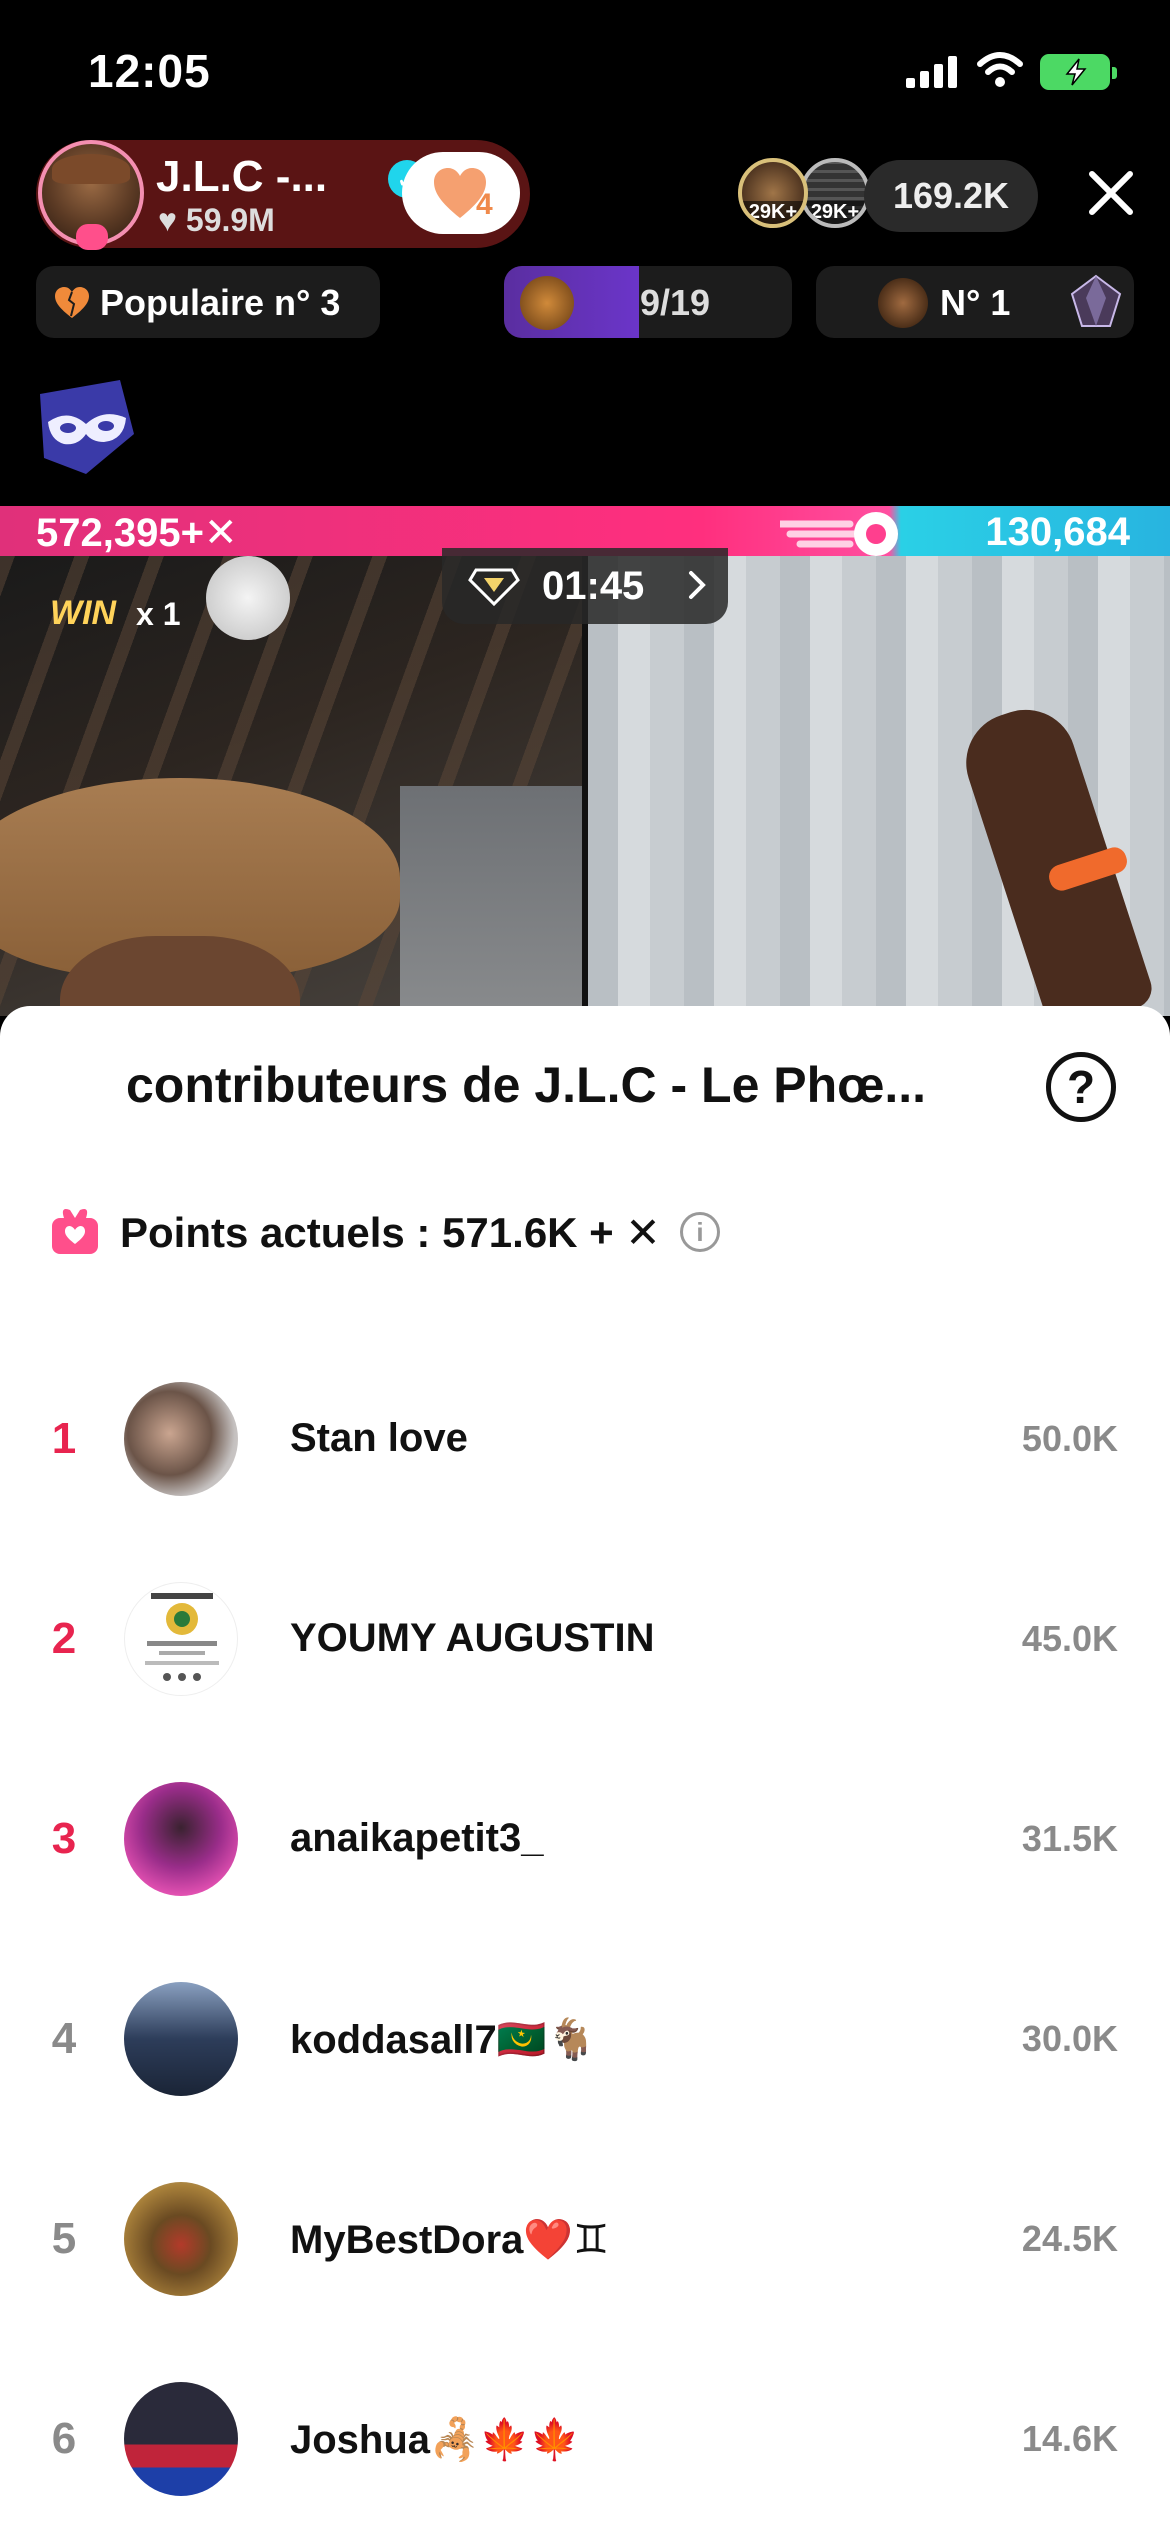 This screenshot has height=2532, width=1170. What do you see at coordinates (932, 71) in the screenshot?
I see `cellular-signal-icon` at bounding box center [932, 71].